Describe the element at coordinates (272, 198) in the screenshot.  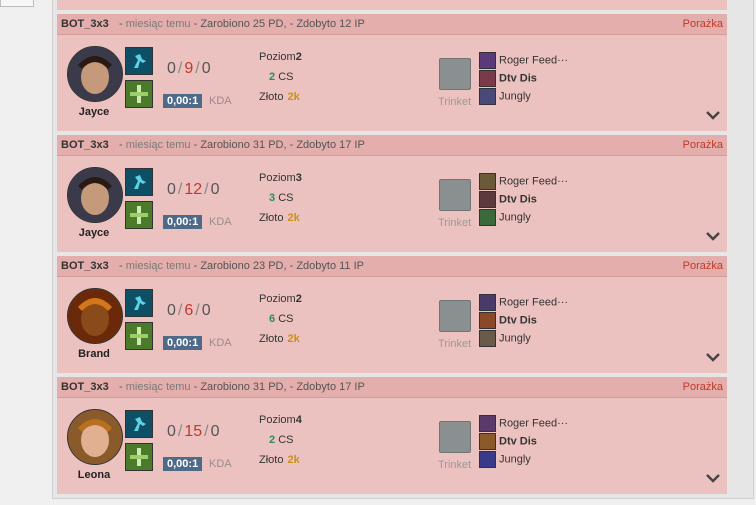
I see `cs-value: 3` at that location.